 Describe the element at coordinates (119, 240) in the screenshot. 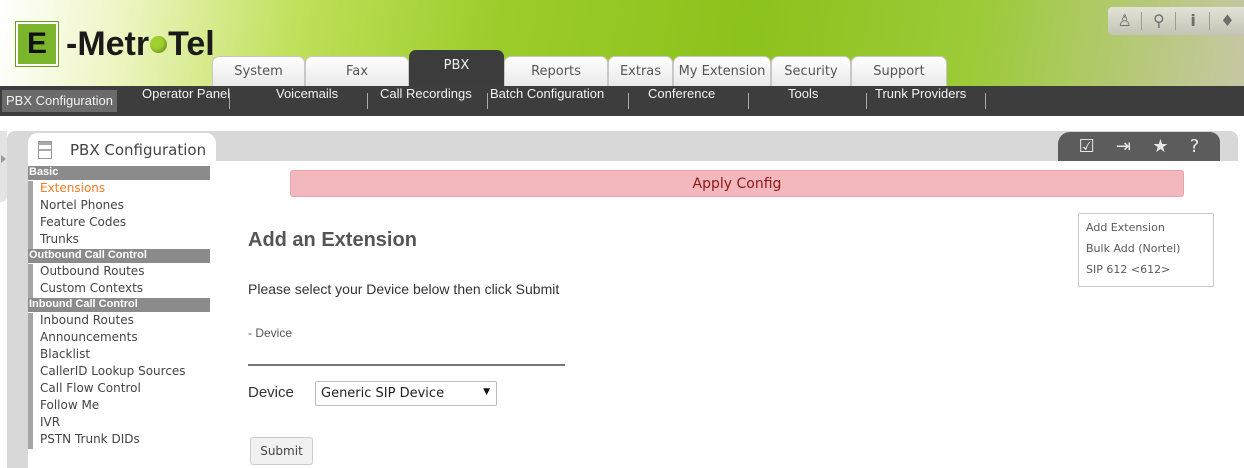

I see `sidebar-item-trunks: Trunks` at that location.